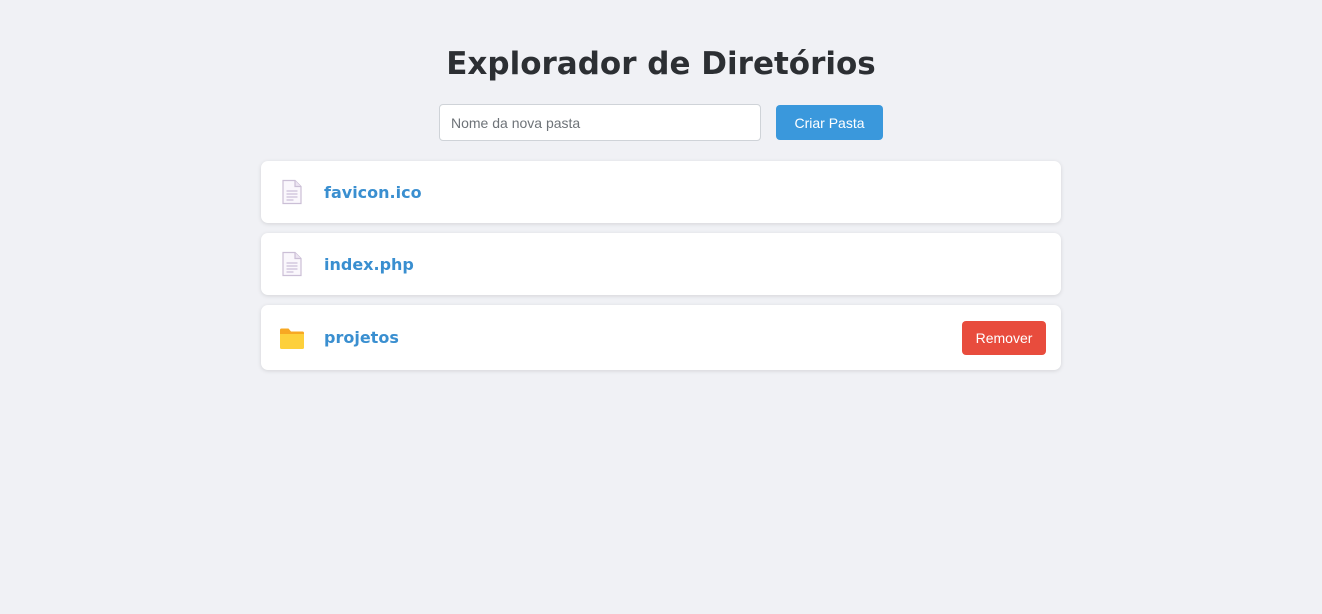 This screenshot has width=1322, height=614. I want to click on list-item: projetos Remover, so click(661, 337).